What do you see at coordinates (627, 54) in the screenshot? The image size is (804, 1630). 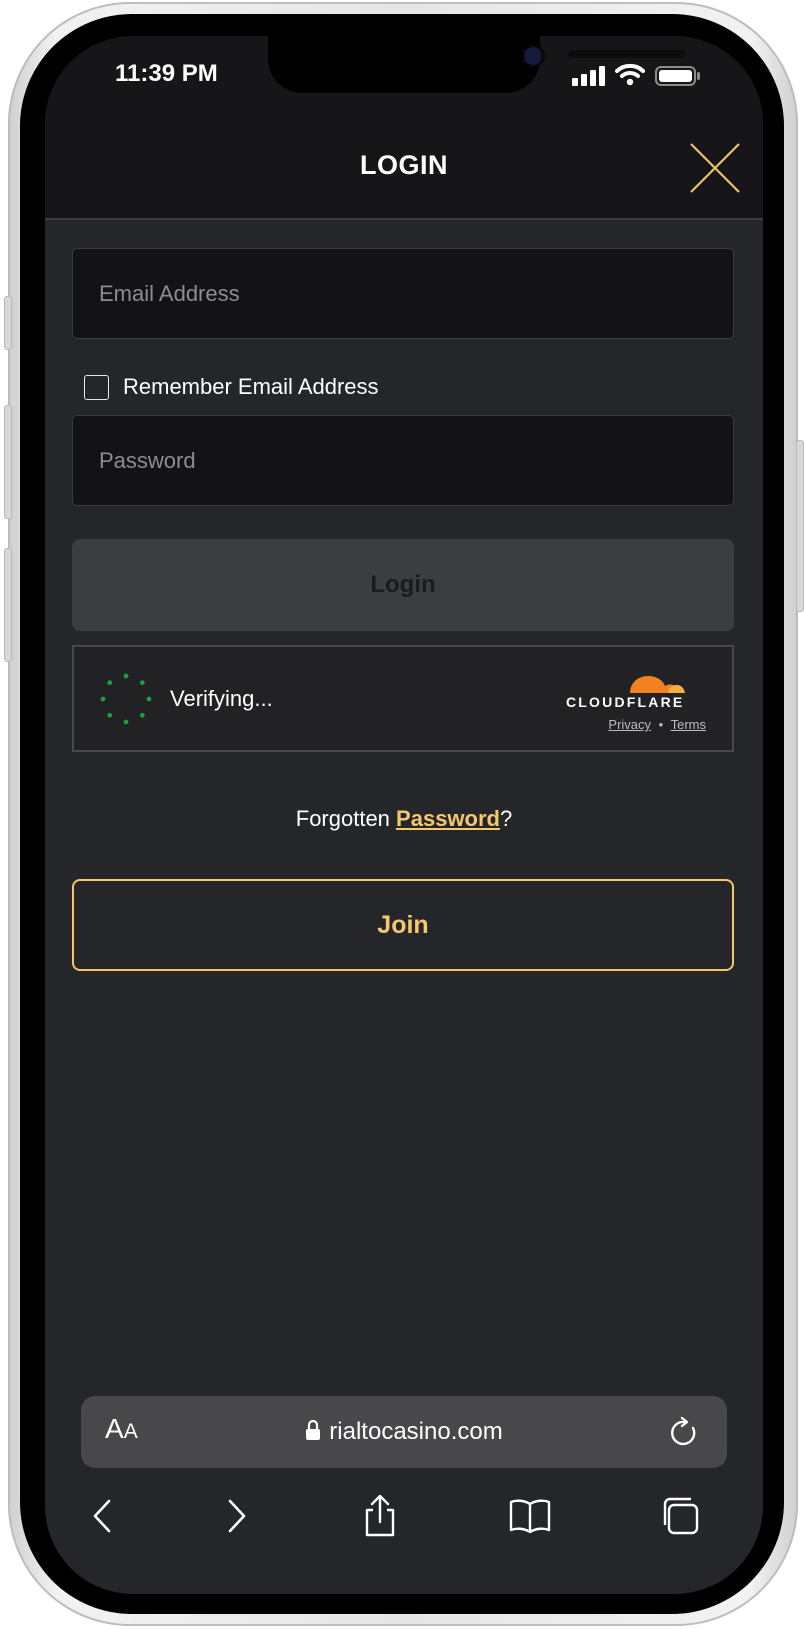 I see `speaker-grille` at bounding box center [627, 54].